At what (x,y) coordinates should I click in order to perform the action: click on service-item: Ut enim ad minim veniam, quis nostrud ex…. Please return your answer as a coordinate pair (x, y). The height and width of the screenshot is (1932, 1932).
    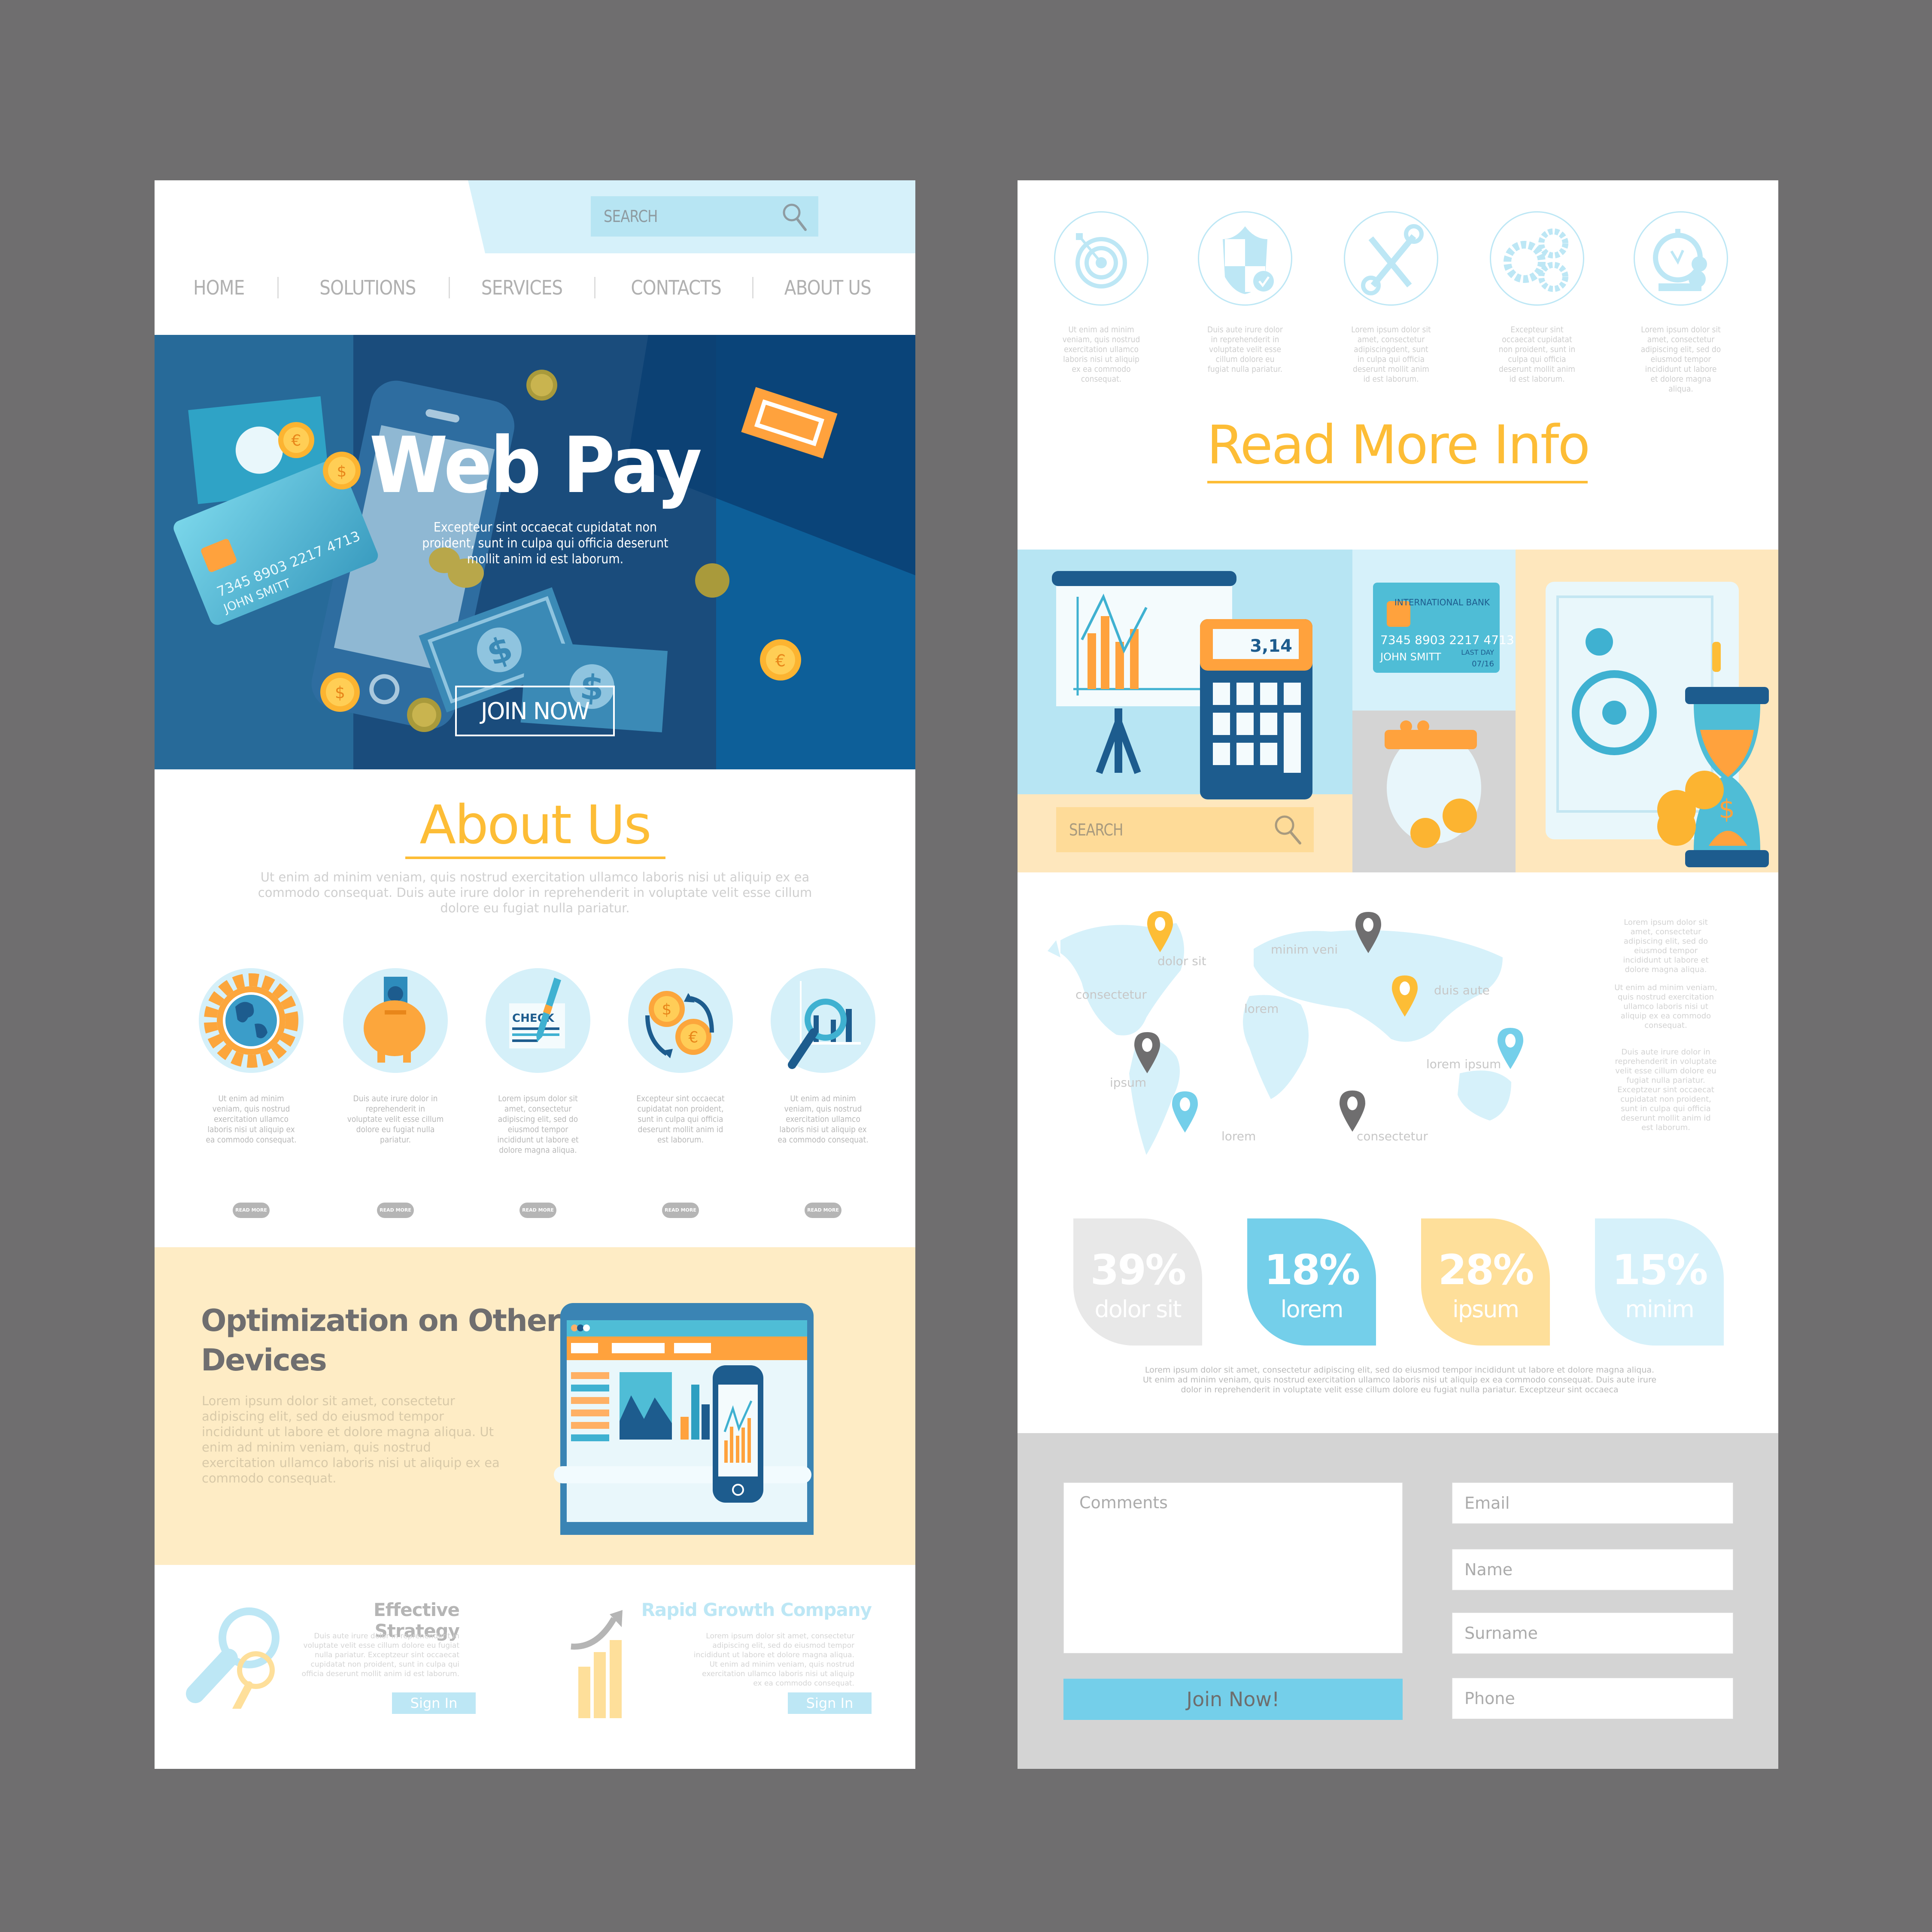
    Looking at the image, I should click on (1101, 297).